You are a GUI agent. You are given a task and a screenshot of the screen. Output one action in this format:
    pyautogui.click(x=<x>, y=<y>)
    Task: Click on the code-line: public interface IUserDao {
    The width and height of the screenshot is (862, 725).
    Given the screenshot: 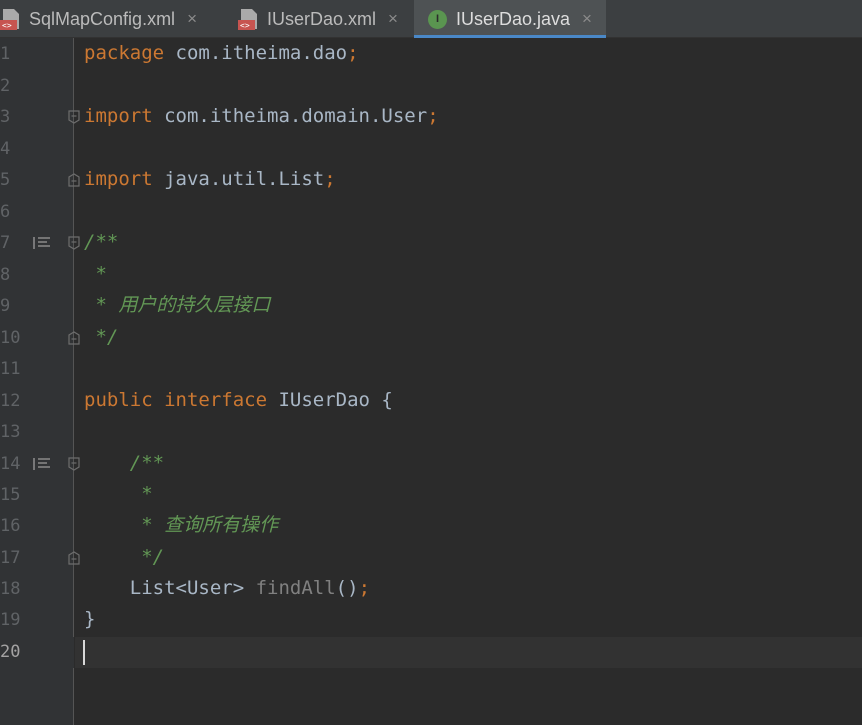 What is the action you would take?
    pyautogui.click(x=238, y=400)
    